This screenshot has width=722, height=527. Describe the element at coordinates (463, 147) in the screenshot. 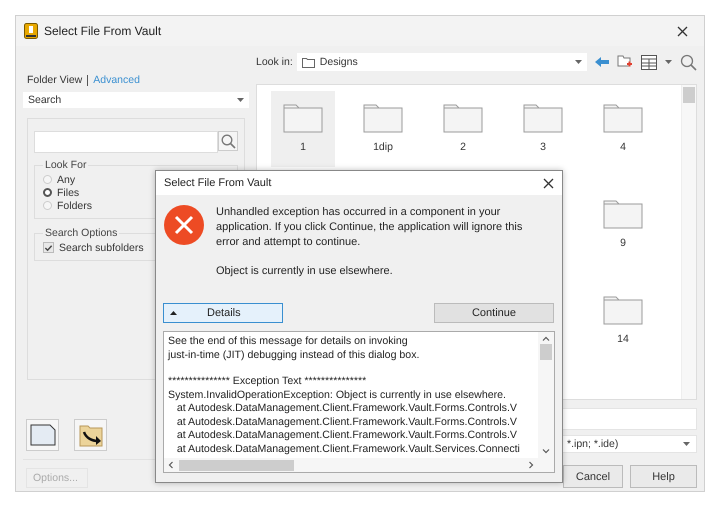

I see `folder-name: 2` at that location.